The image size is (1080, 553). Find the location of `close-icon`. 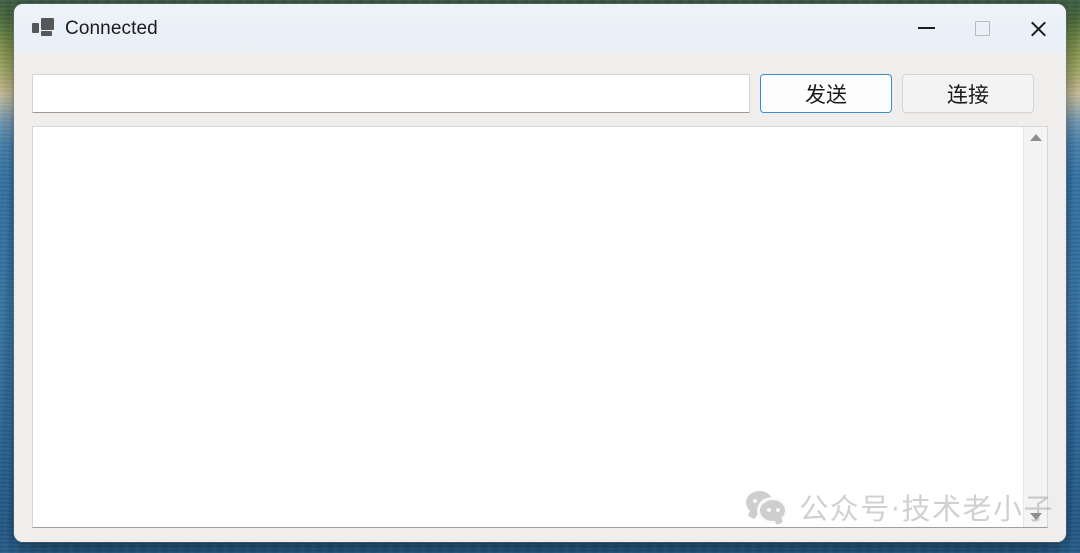

close-icon is located at coordinates (1038, 28).